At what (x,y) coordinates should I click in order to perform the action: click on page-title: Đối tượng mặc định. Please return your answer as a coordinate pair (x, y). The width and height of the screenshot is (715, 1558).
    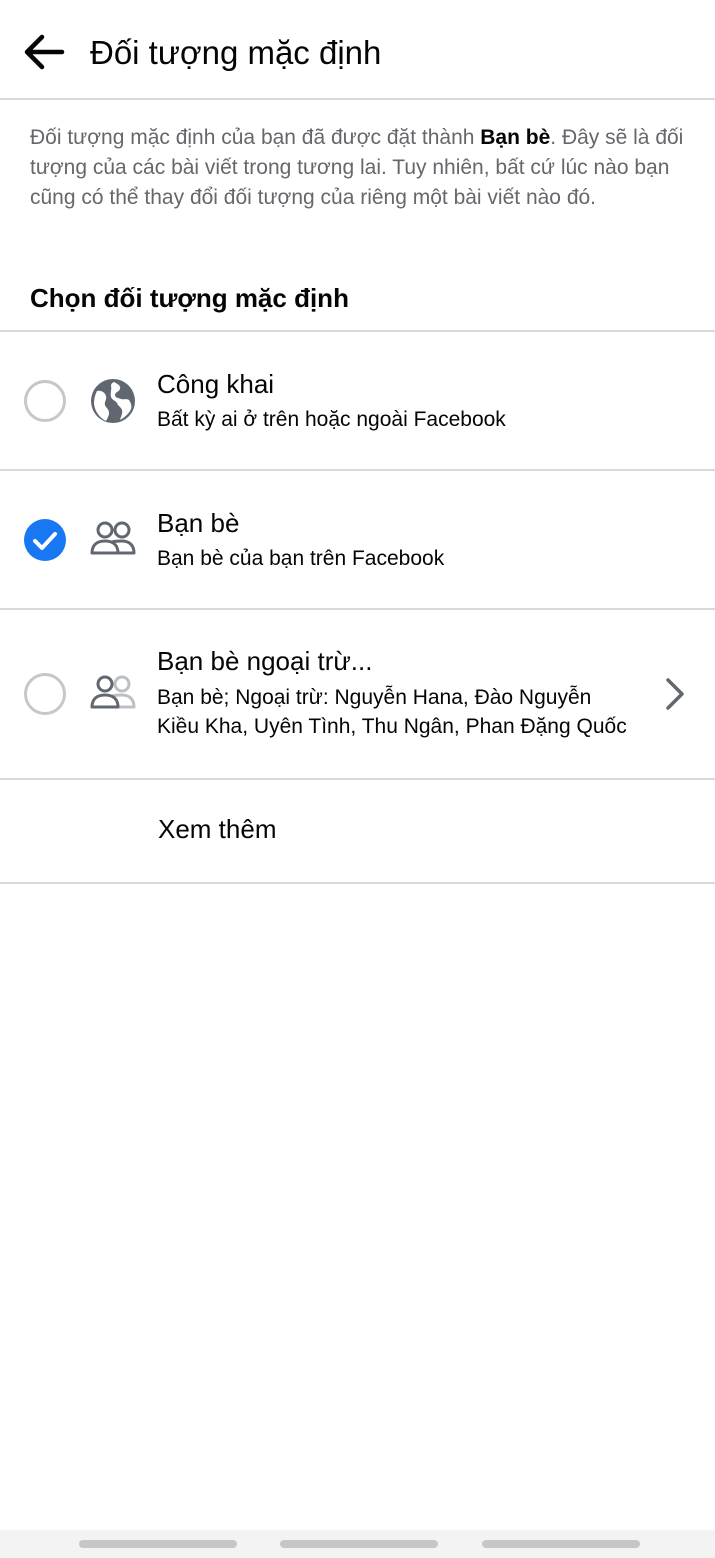
    Looking at the image, I should click on (236, 52).